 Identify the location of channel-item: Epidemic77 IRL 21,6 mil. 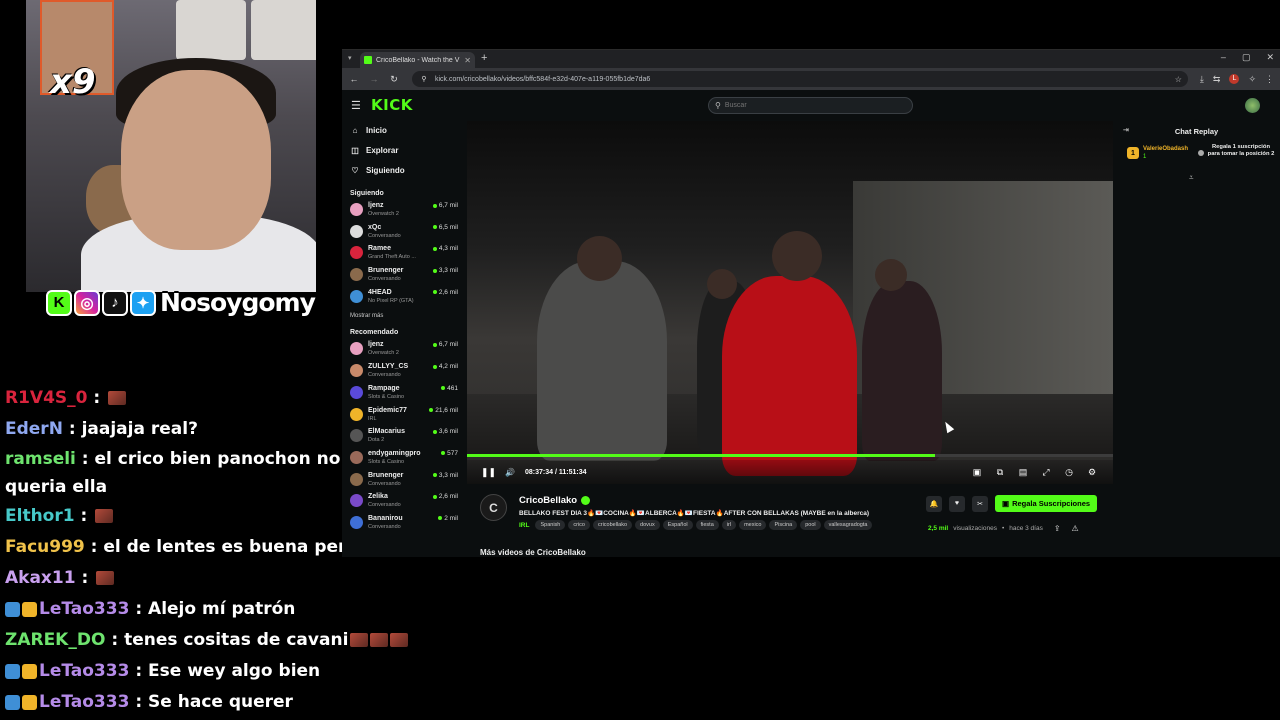
(403, 417).